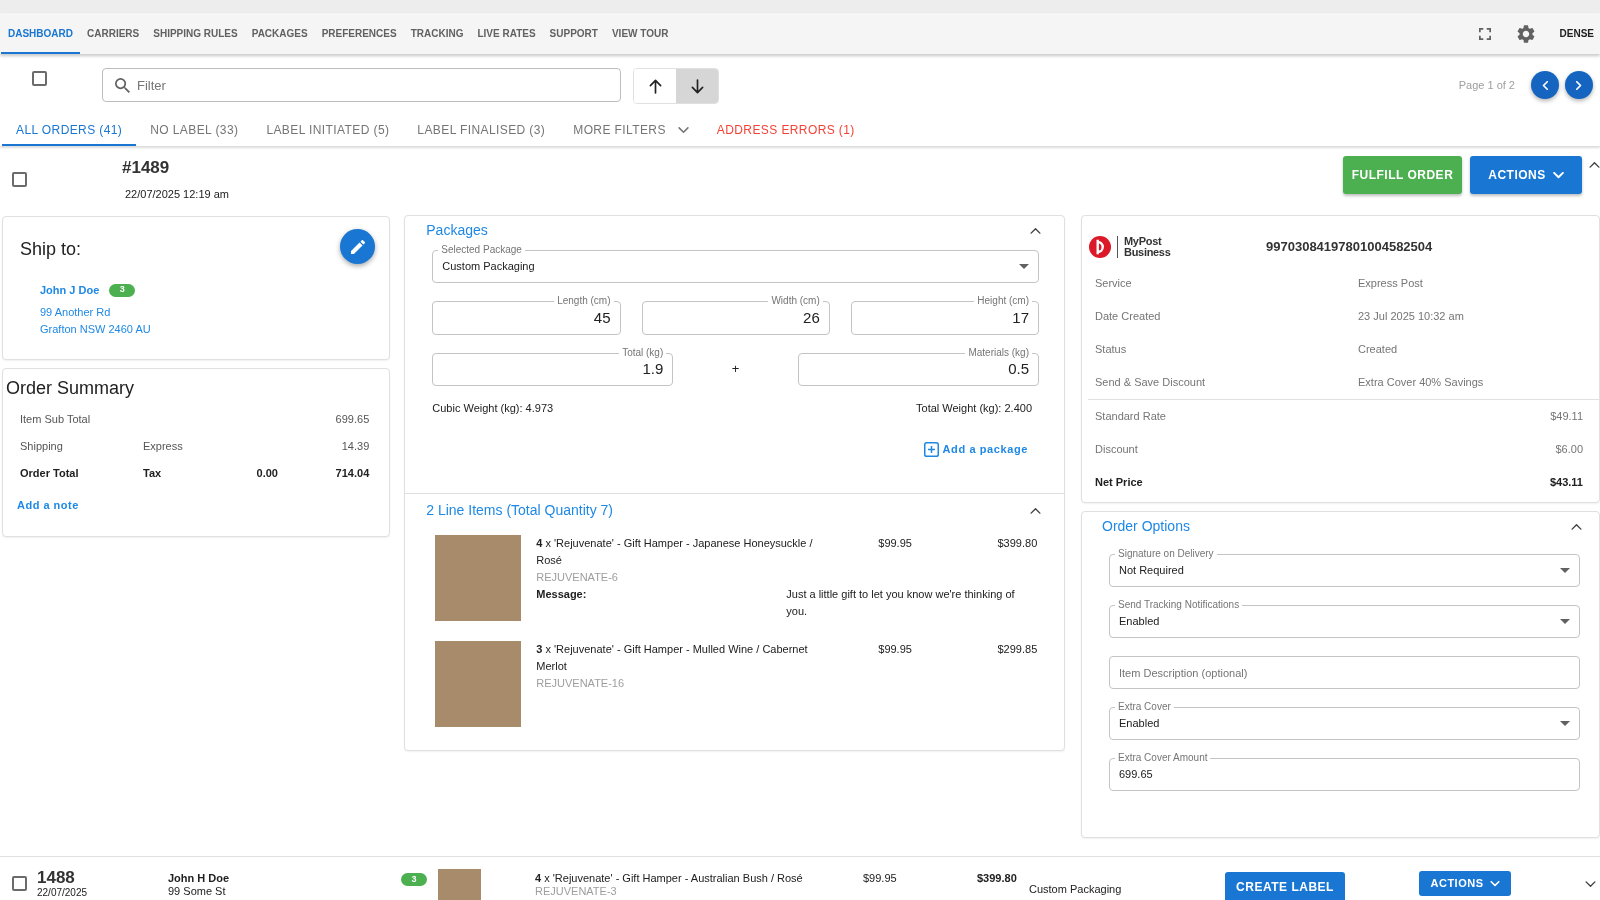 The height and width of the screenshot is (900, 1600). I want to click on add-package-link: Add a package, so click(975, 449).